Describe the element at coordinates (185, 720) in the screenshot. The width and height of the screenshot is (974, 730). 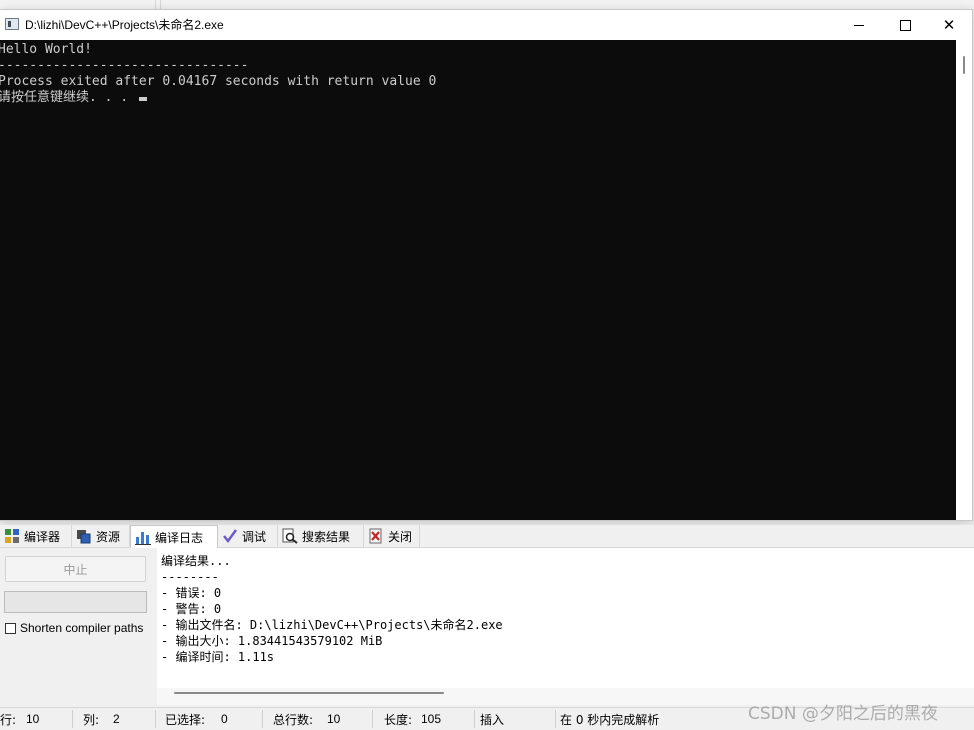
I see `status-selected-label: 已选择:` at that location.